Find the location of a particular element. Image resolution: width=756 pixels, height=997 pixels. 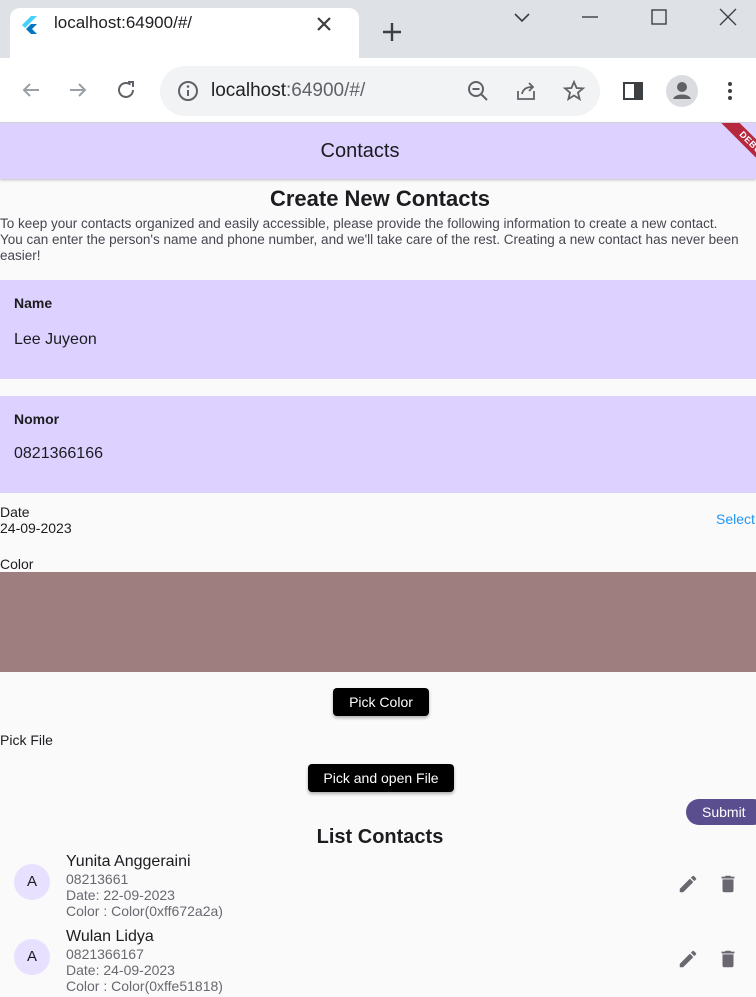

reload-icon is located at coordinates (126, 90).